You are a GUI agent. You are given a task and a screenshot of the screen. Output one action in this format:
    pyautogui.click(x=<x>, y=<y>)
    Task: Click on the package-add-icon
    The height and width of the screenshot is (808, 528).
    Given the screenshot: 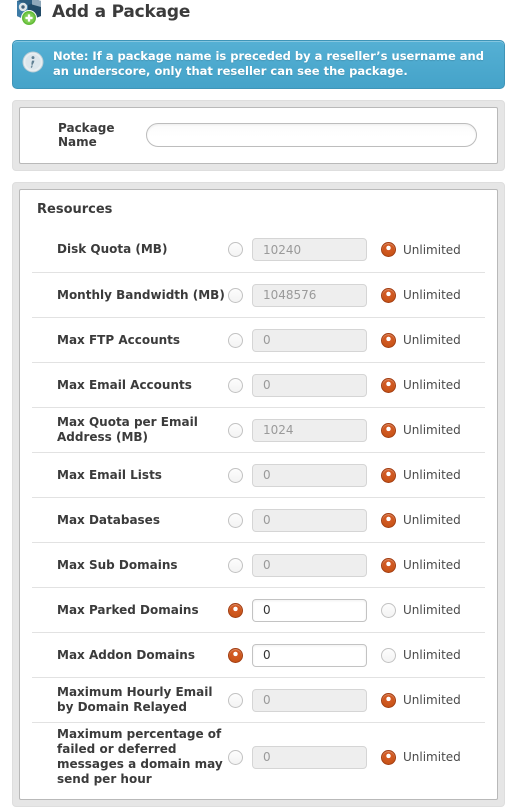 What is the action you would take?
    pyautogui.click(x=29, y=14)
    